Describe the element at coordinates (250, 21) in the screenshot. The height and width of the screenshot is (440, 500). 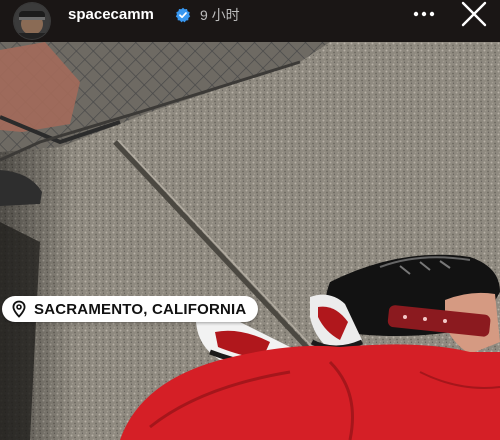
I see `story-header: spacecamm 9 小时` at that location.